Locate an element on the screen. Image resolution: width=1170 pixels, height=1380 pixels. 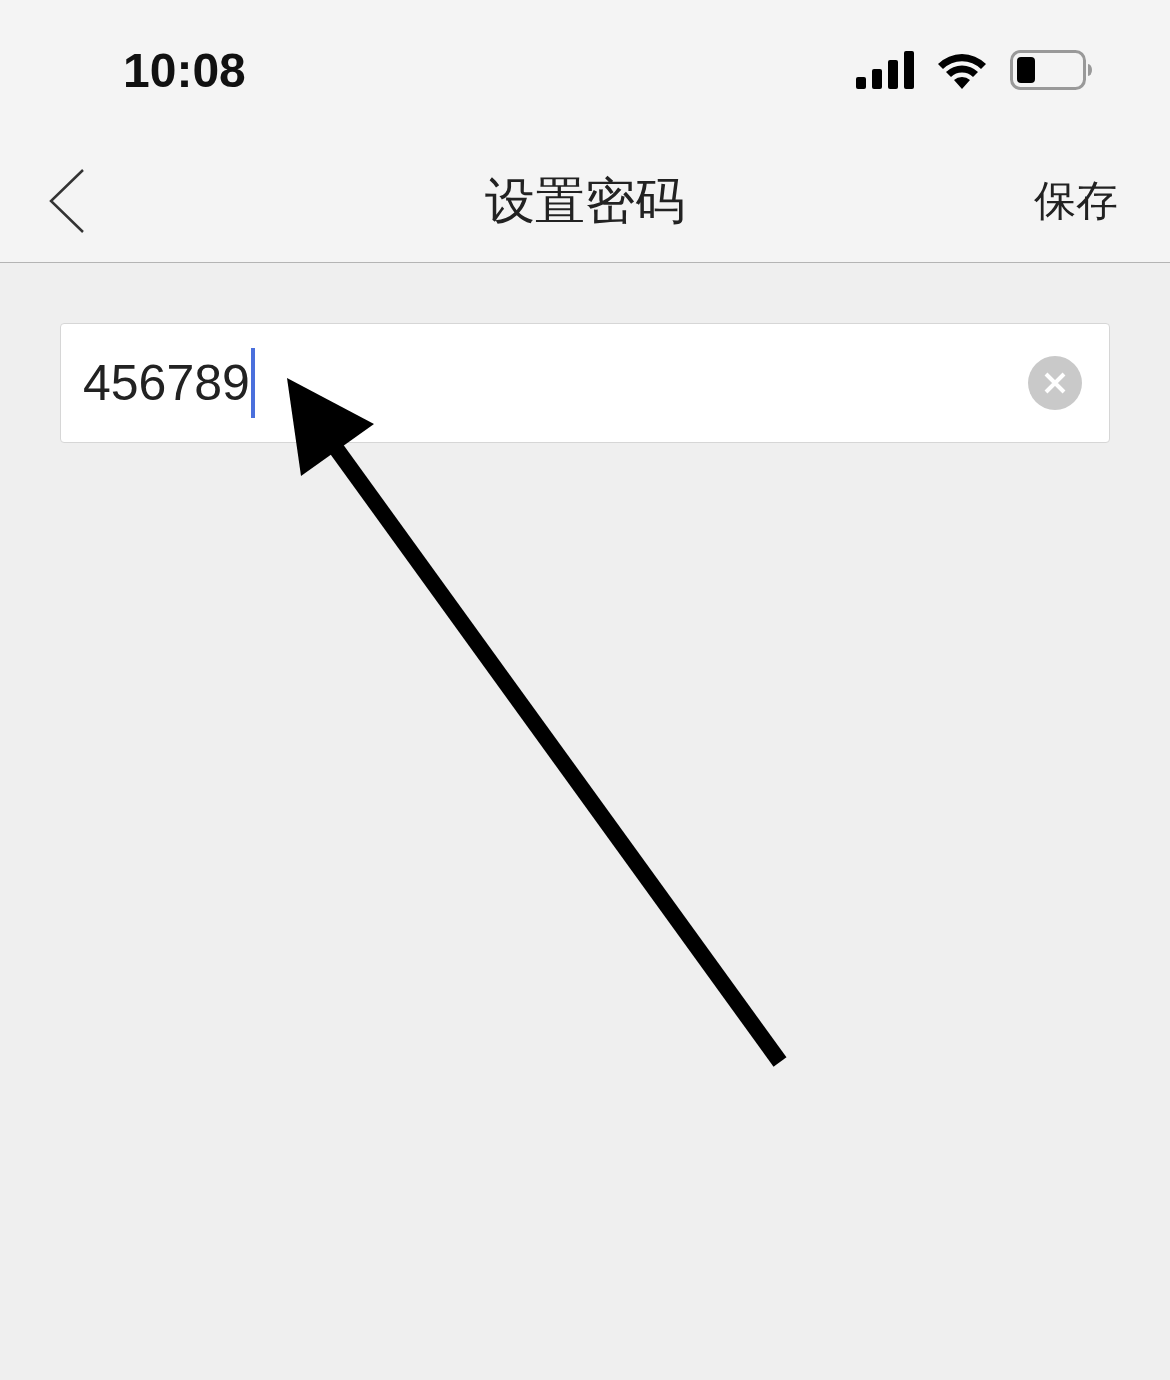
close-icon is located at coordinates (1055, 383).